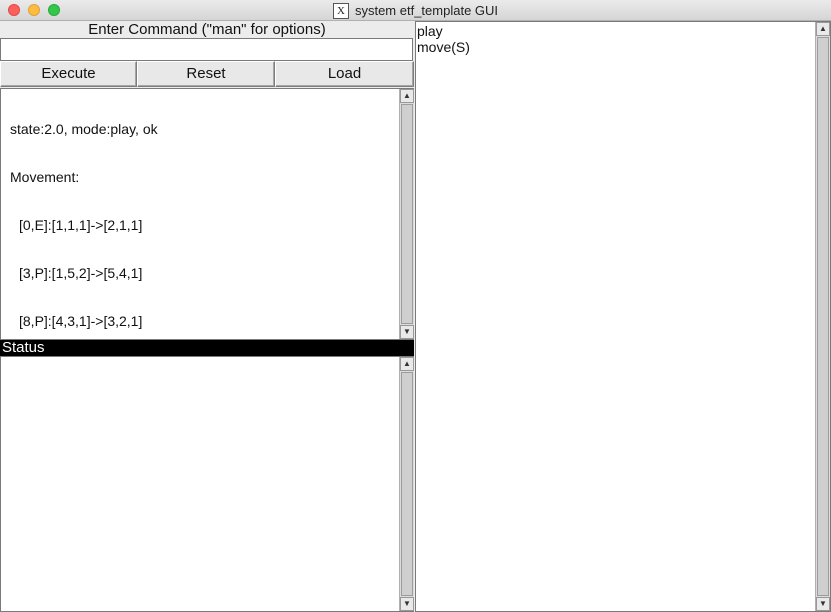 This screenshot has width=831, height=612. Describe the element at coordinates (207, 348) in the screenshot. I see `status-label: Status` at that location.